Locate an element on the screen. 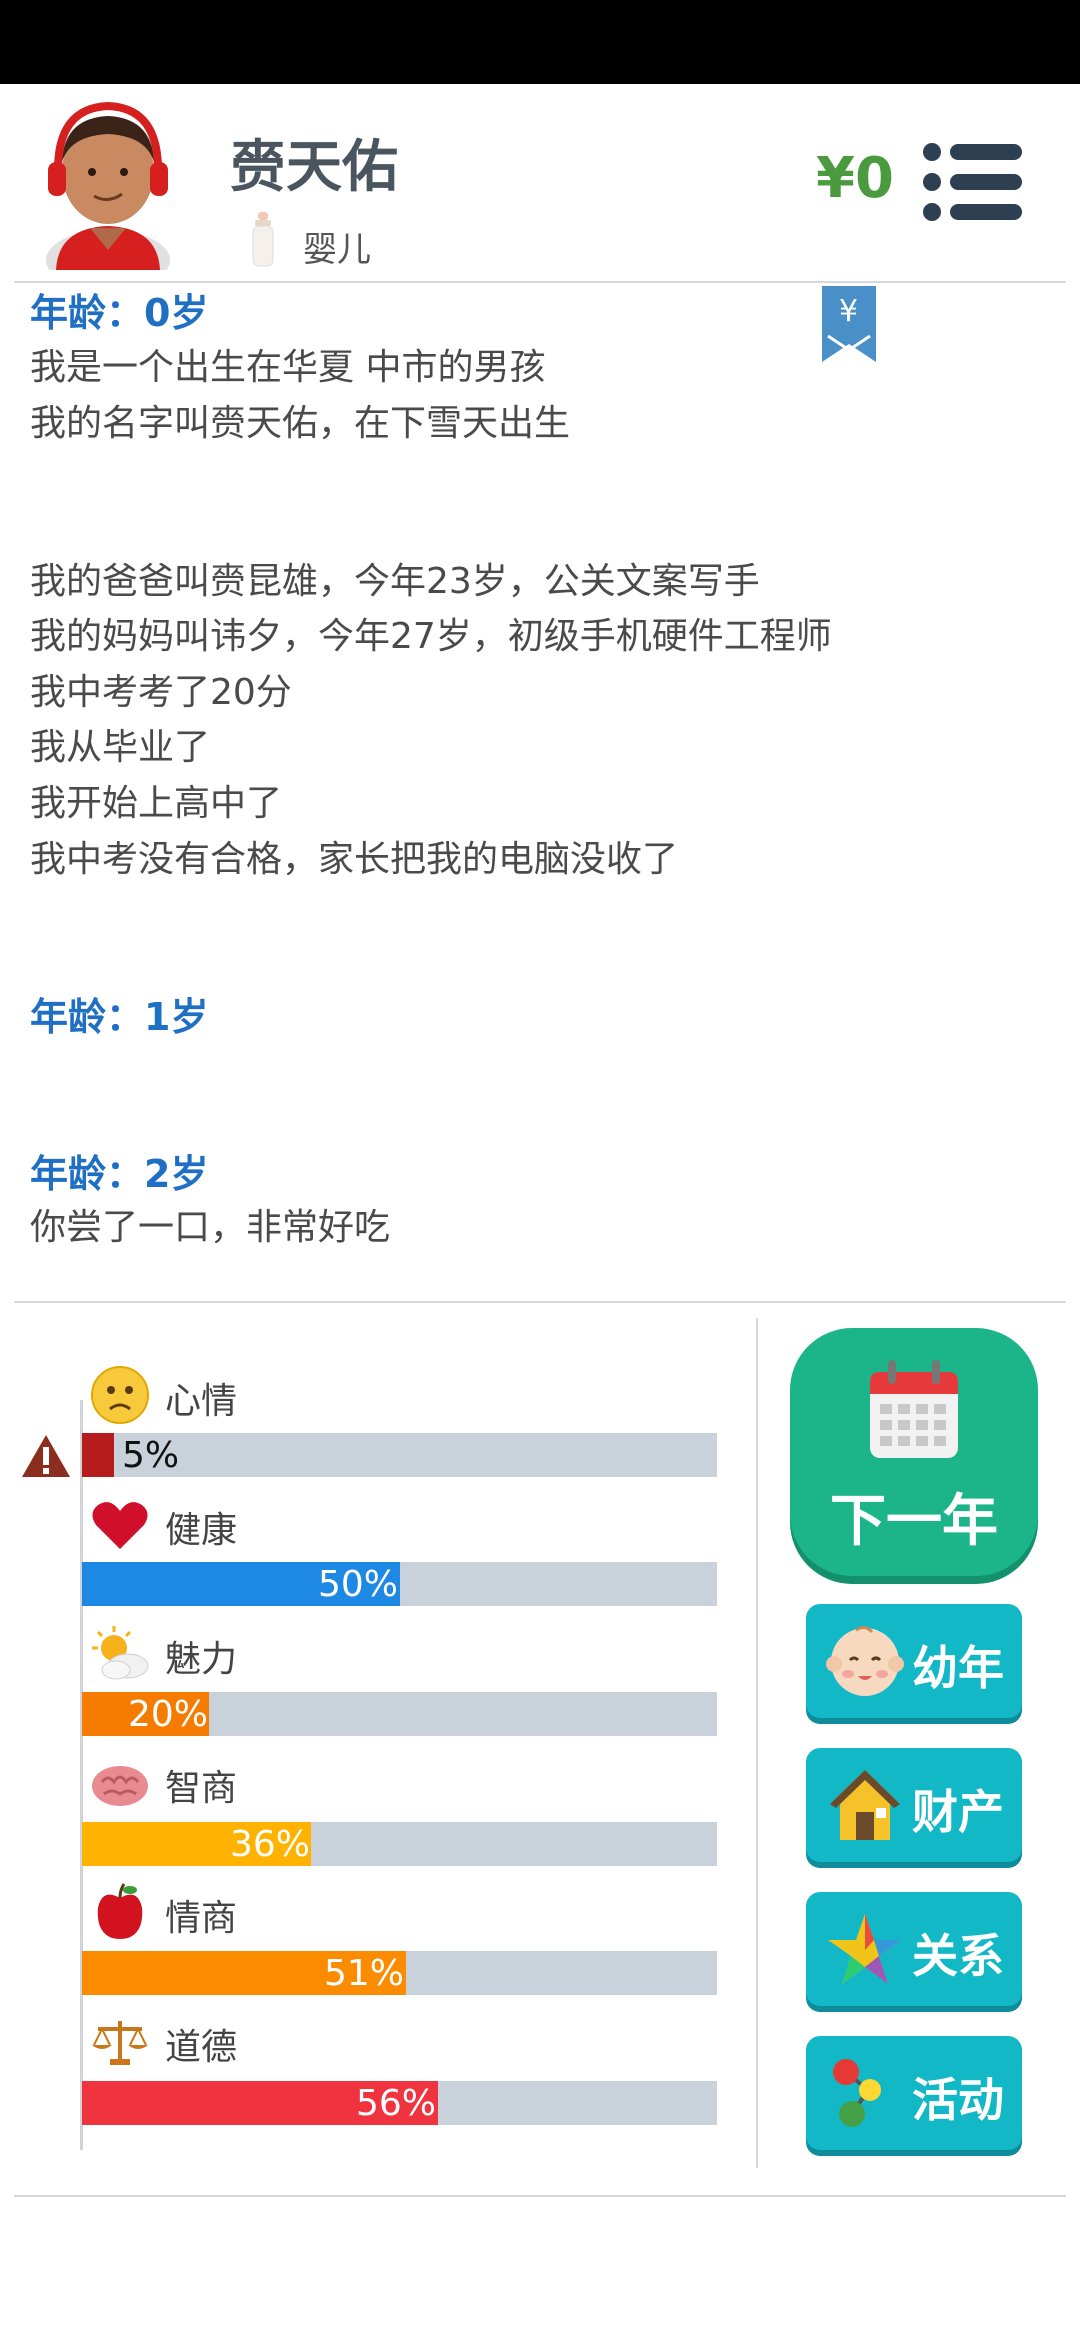  baby-bottle-icon is located at coordinates (263, 239).